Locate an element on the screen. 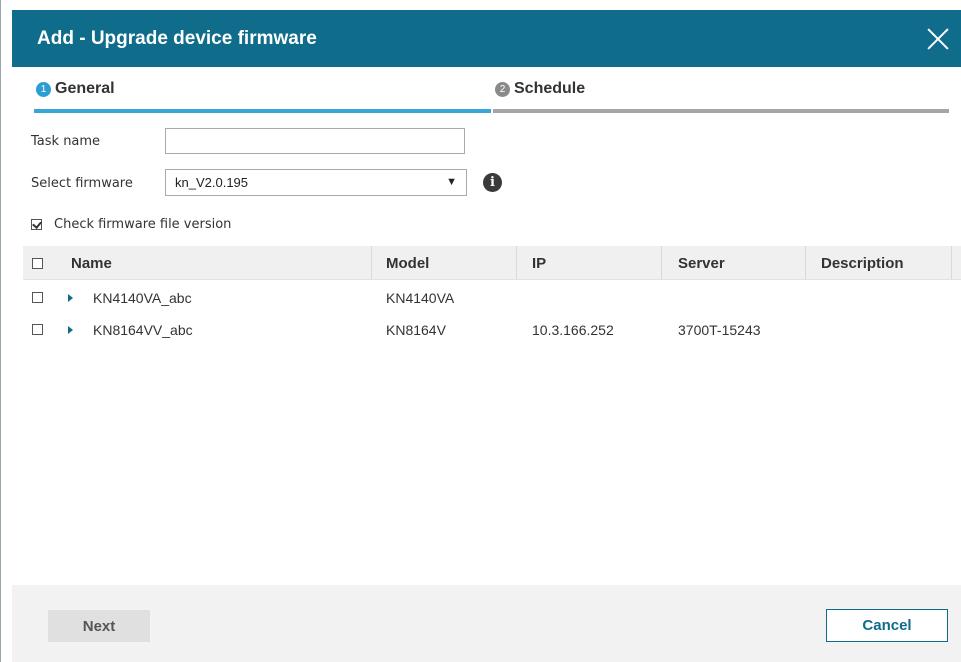 The width and height of the screenshot is (961, 662). column-header-name: Name is located at coordinates (91, 263).